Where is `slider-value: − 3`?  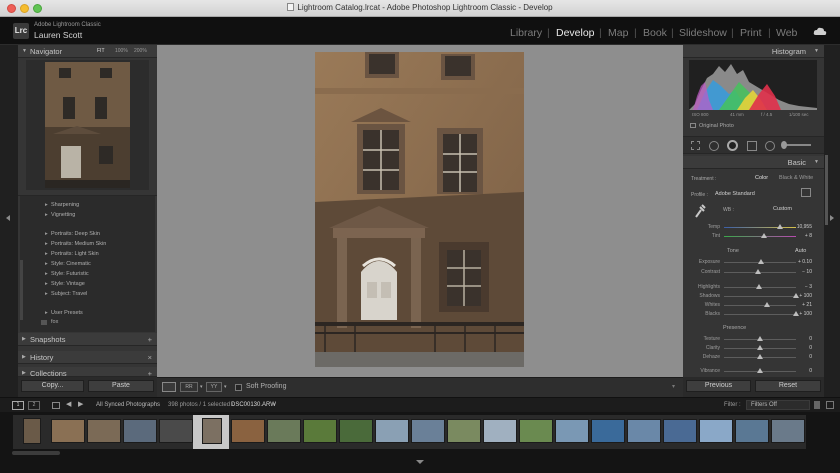
slider-value: − 3 is located at coordinates (808, 287).